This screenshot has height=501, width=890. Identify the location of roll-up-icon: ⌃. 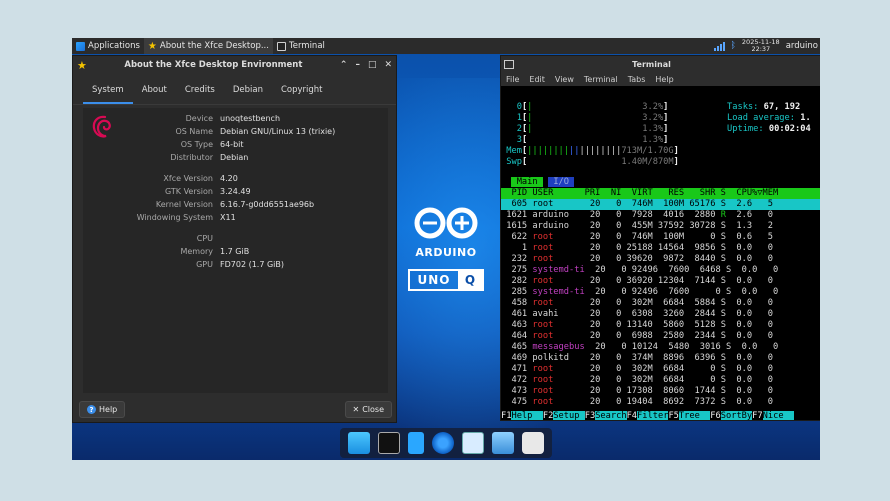
(344, 65).